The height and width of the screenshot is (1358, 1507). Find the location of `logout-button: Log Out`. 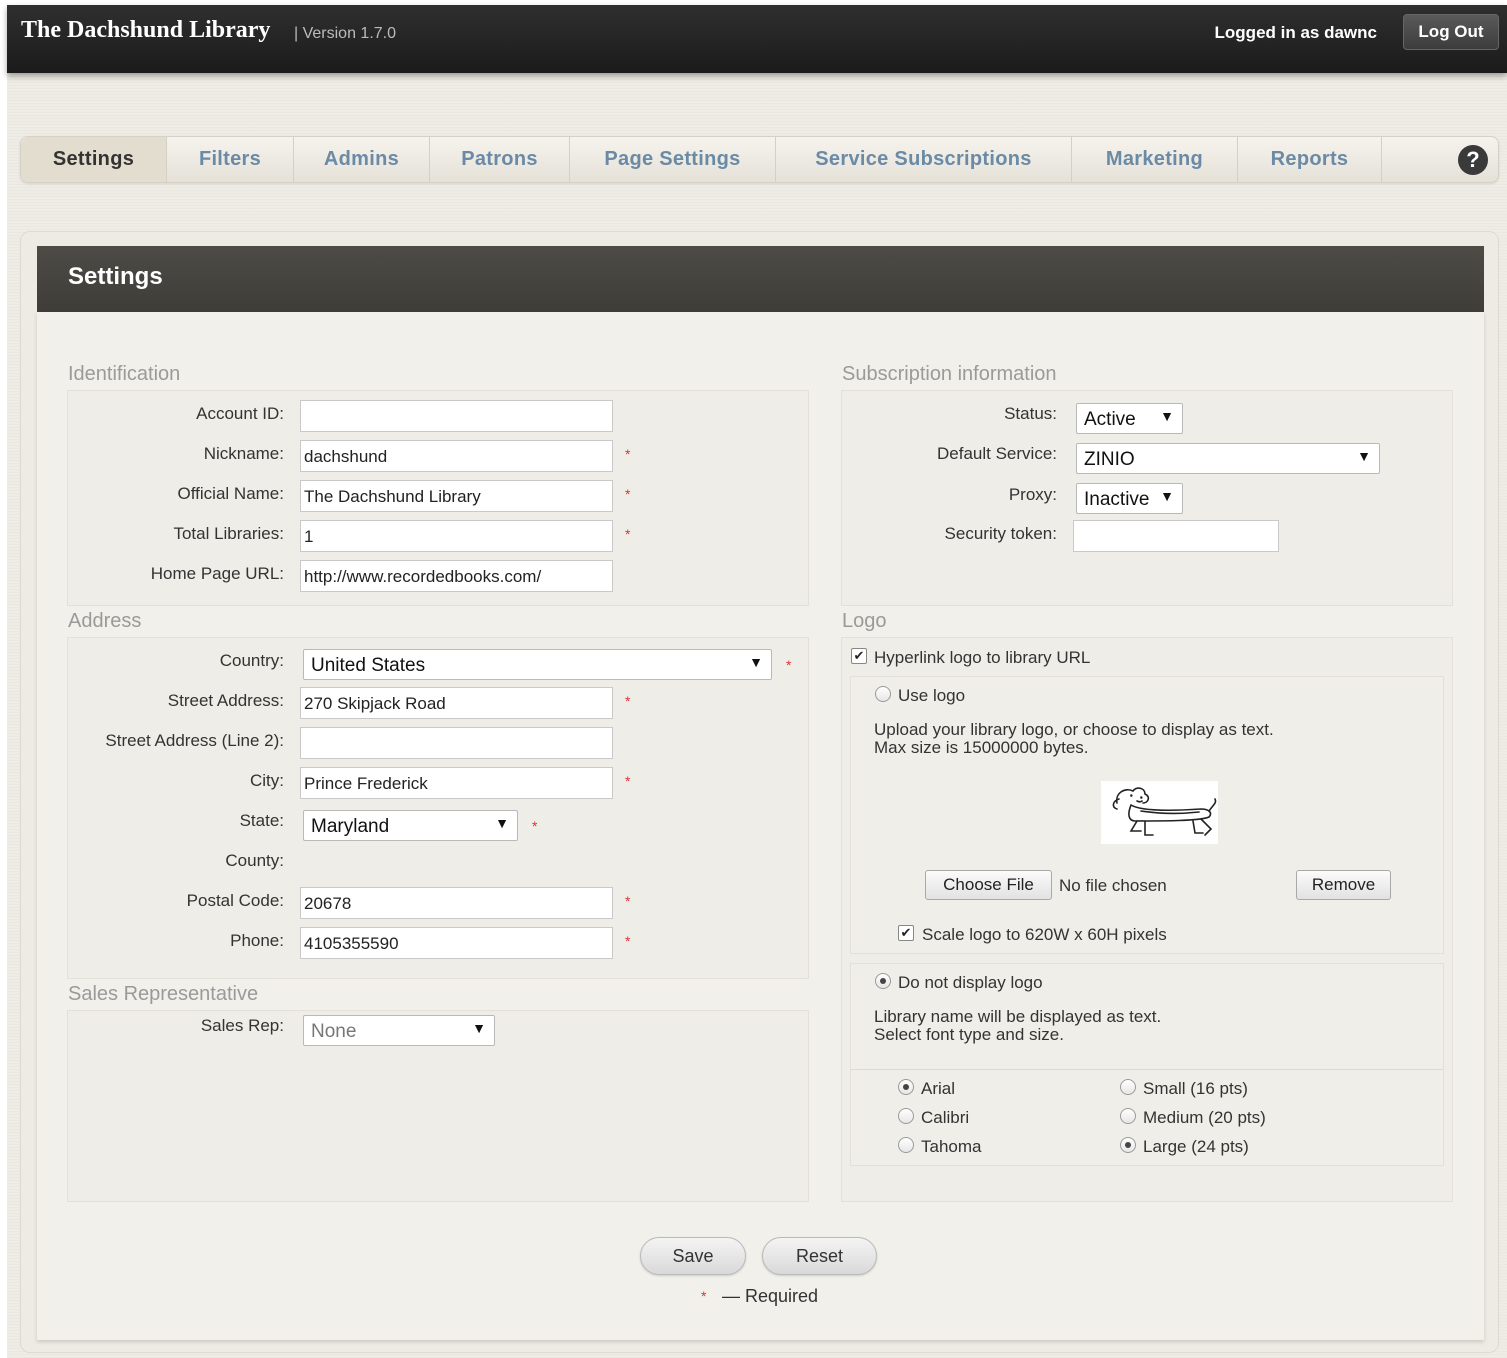

logout-button: Log Out is located at coordinates (1451, 32).